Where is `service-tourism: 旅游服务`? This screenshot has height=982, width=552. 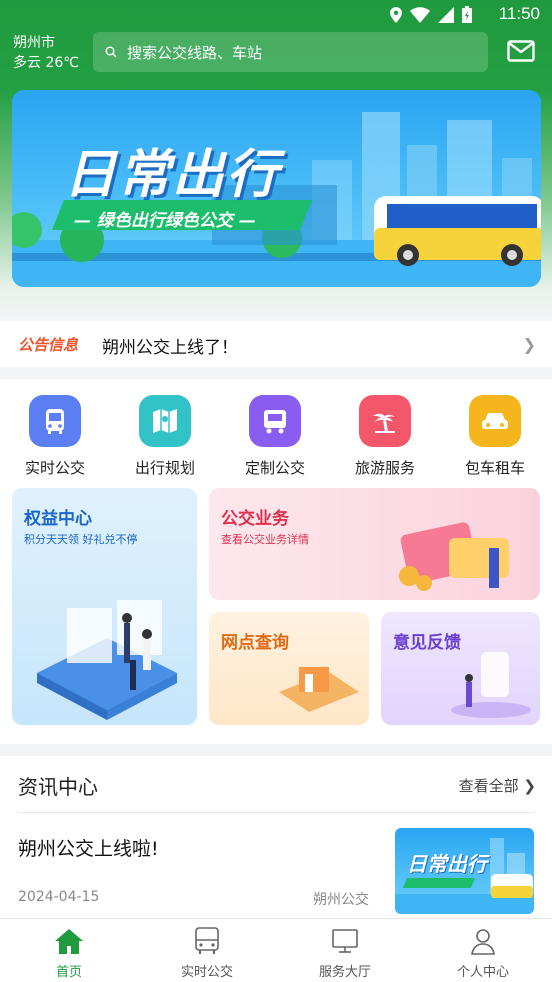 service-tourism: 旅游服务 is located at coordinates (385, 436).